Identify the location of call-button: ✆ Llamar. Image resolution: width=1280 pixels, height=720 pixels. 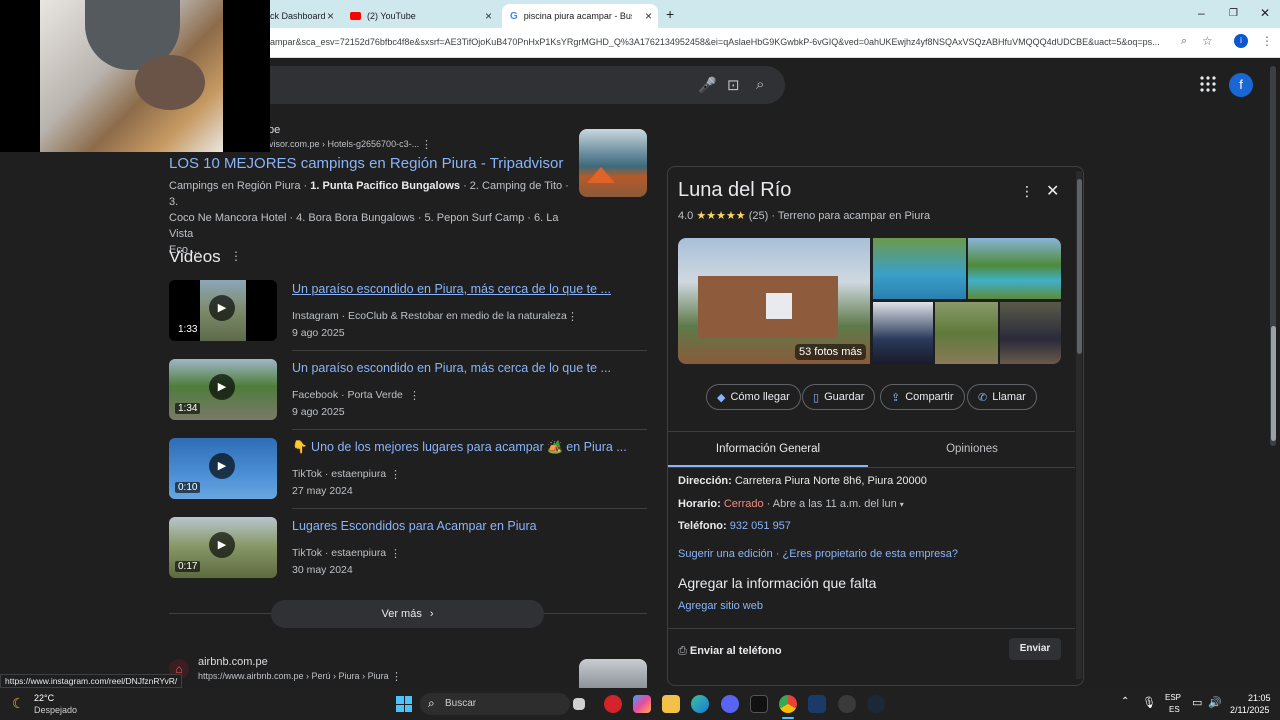
(1002, 397).